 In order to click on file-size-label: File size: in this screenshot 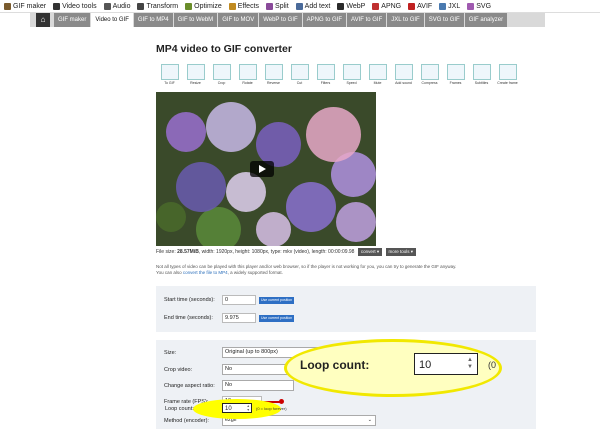, I will do `click(166, 252)`.